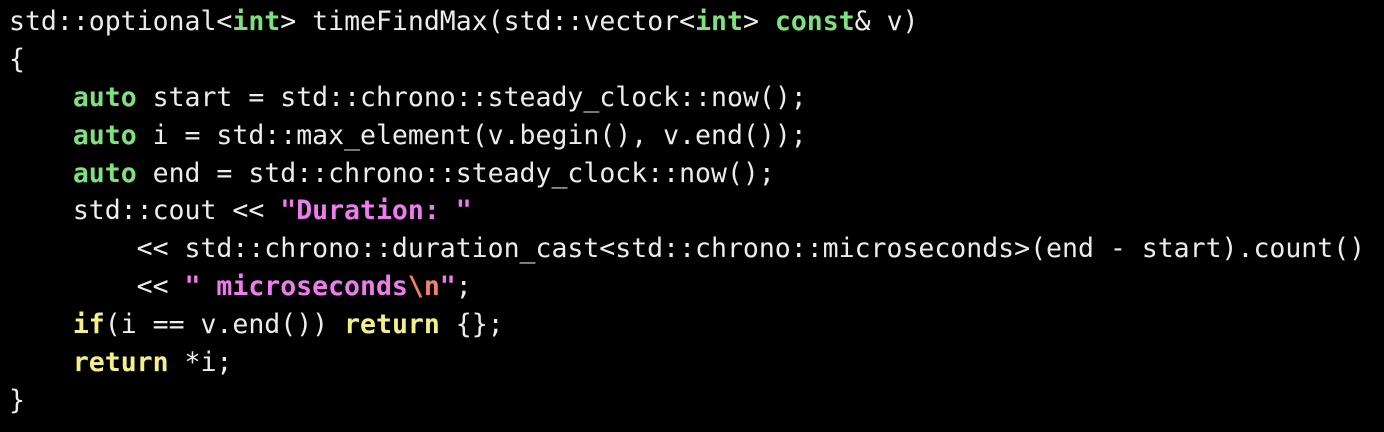 The width and height of the screenshot is (1384, 432). Describe the element at coordinates (886, 21) in the screenshot. I see `code-token: & v)` at that location.